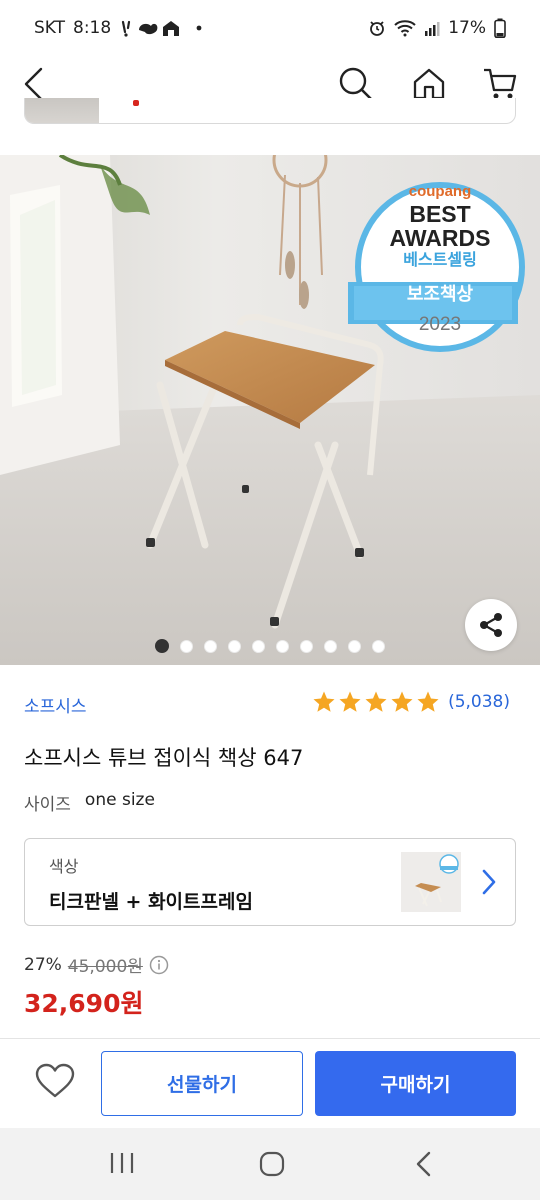 Image resolution: width=540 pixels, height=1200 pixels. What do you see at coordinates (120, 28) in the screenshot?
I see `status-left: SKT 8:18` at bounding box center [120, 28].